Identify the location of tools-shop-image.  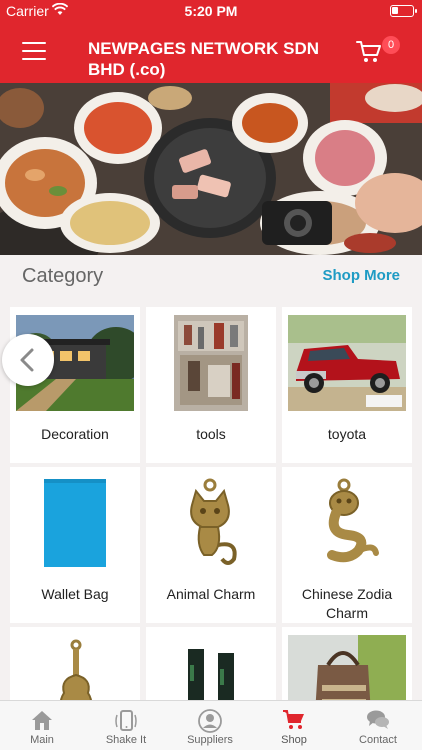
(211, 363).